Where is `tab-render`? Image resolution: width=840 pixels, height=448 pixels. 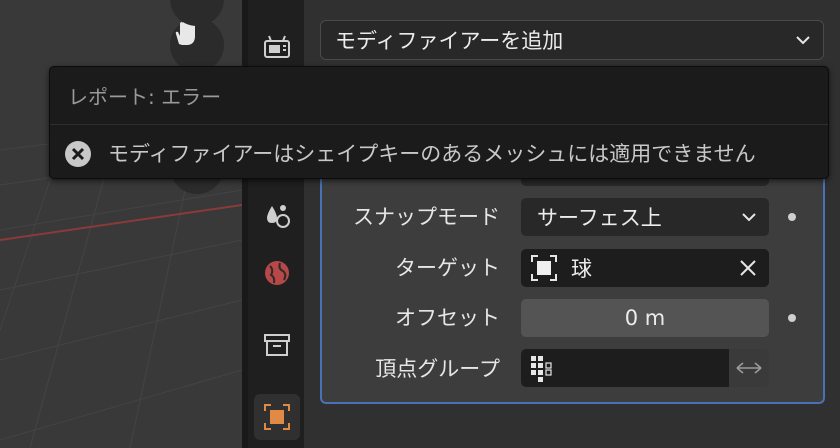 tab-render is located at coordinates (277, 47).